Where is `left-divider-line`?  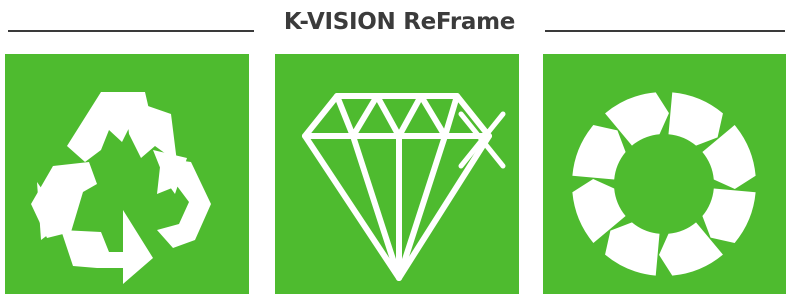 left-divider-line is located at coordinates (131, 31).